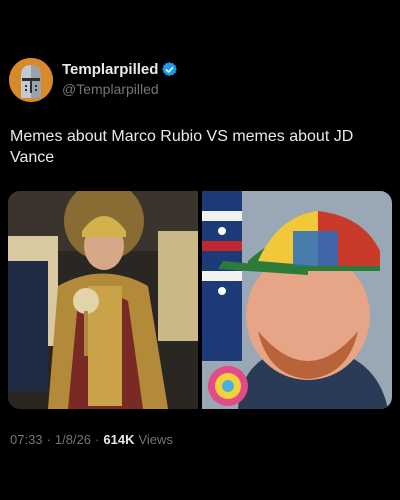 The image size is (400, 500). What do you see at coordinates (119, 439) in the screenshot?
I see `views-count: 614K` at bounding box center [119, 439].